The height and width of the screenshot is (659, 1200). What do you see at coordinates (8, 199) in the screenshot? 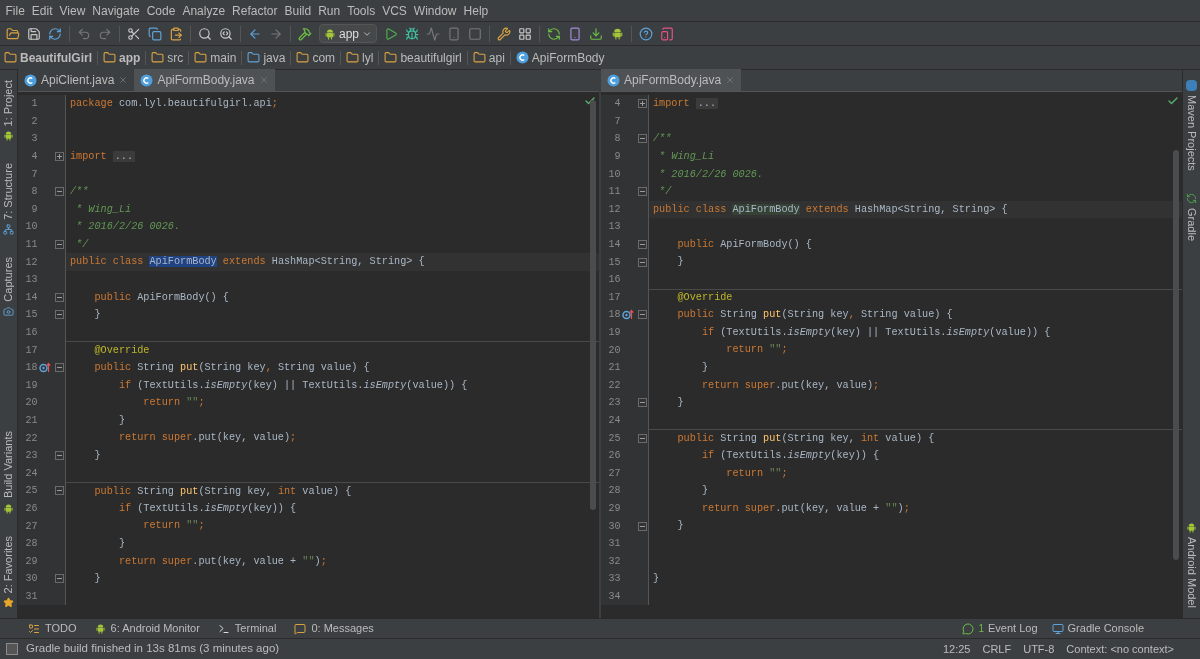
I see `tool-window-button: 7: Structure` at bounding box center [8, 199].